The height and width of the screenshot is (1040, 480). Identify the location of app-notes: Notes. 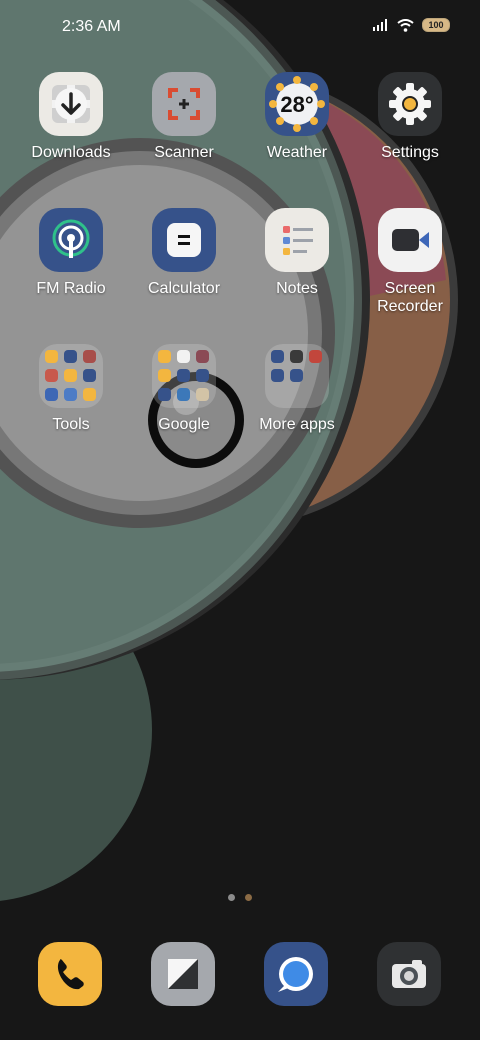
(297, 253).